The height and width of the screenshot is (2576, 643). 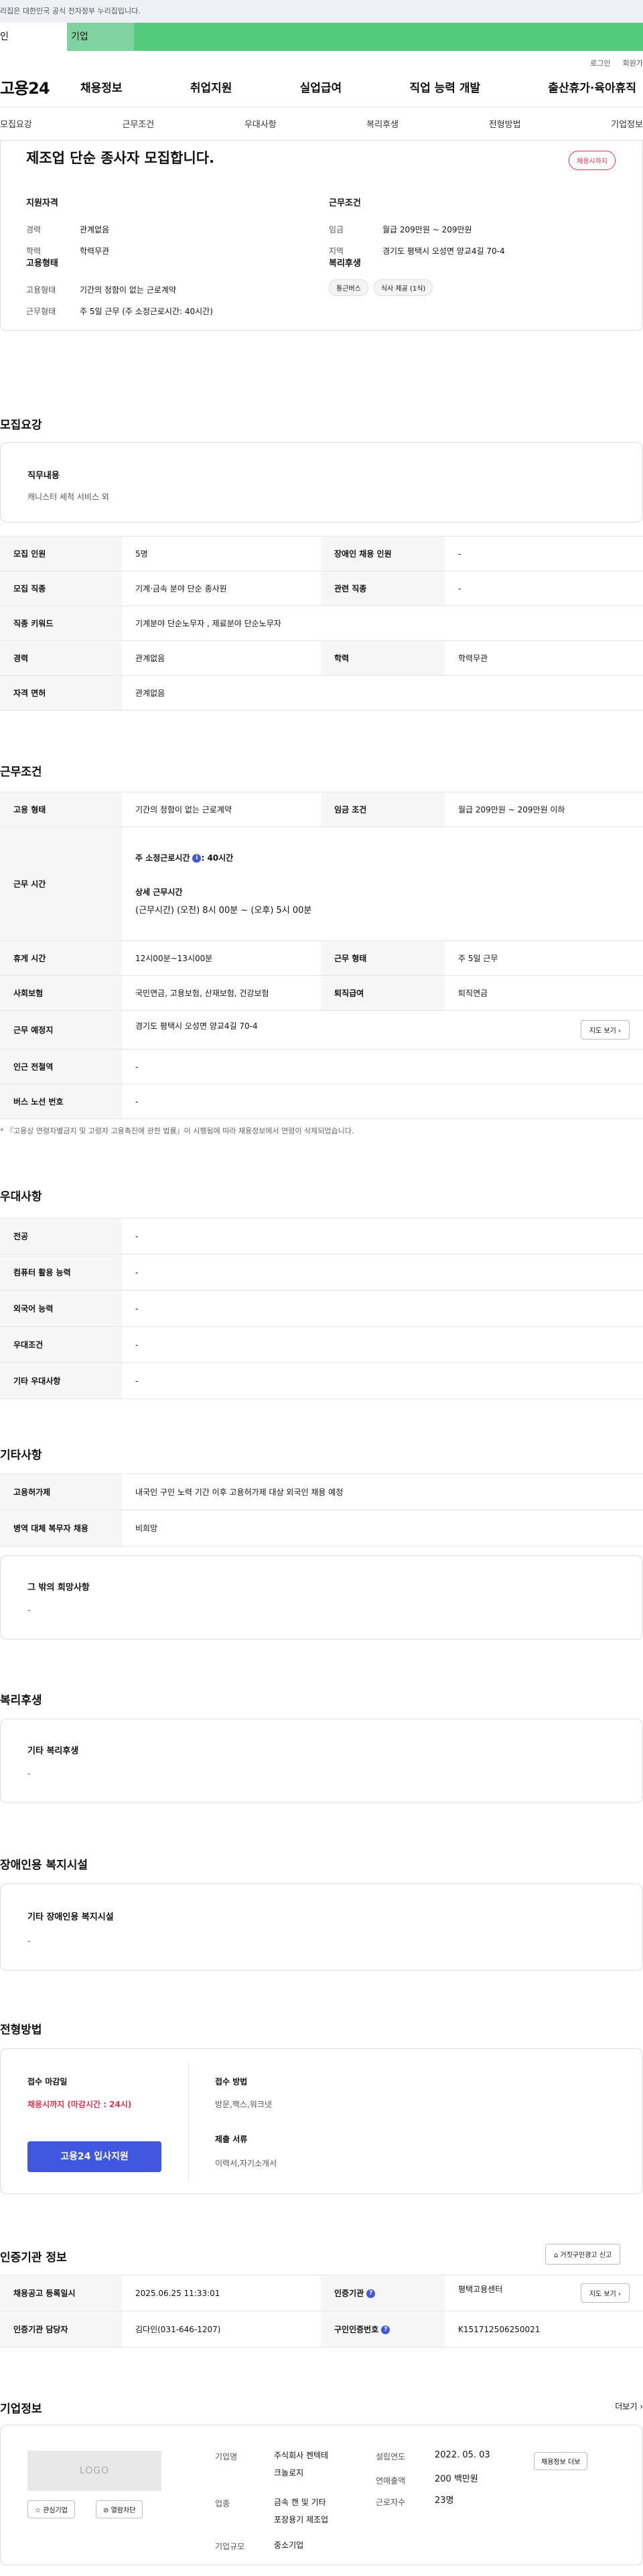 What do you see at coordinates (33, 2258) in the screenshot?
I see `section-title-cert: 인증기관 정보` at bounding box center [33, 2258].